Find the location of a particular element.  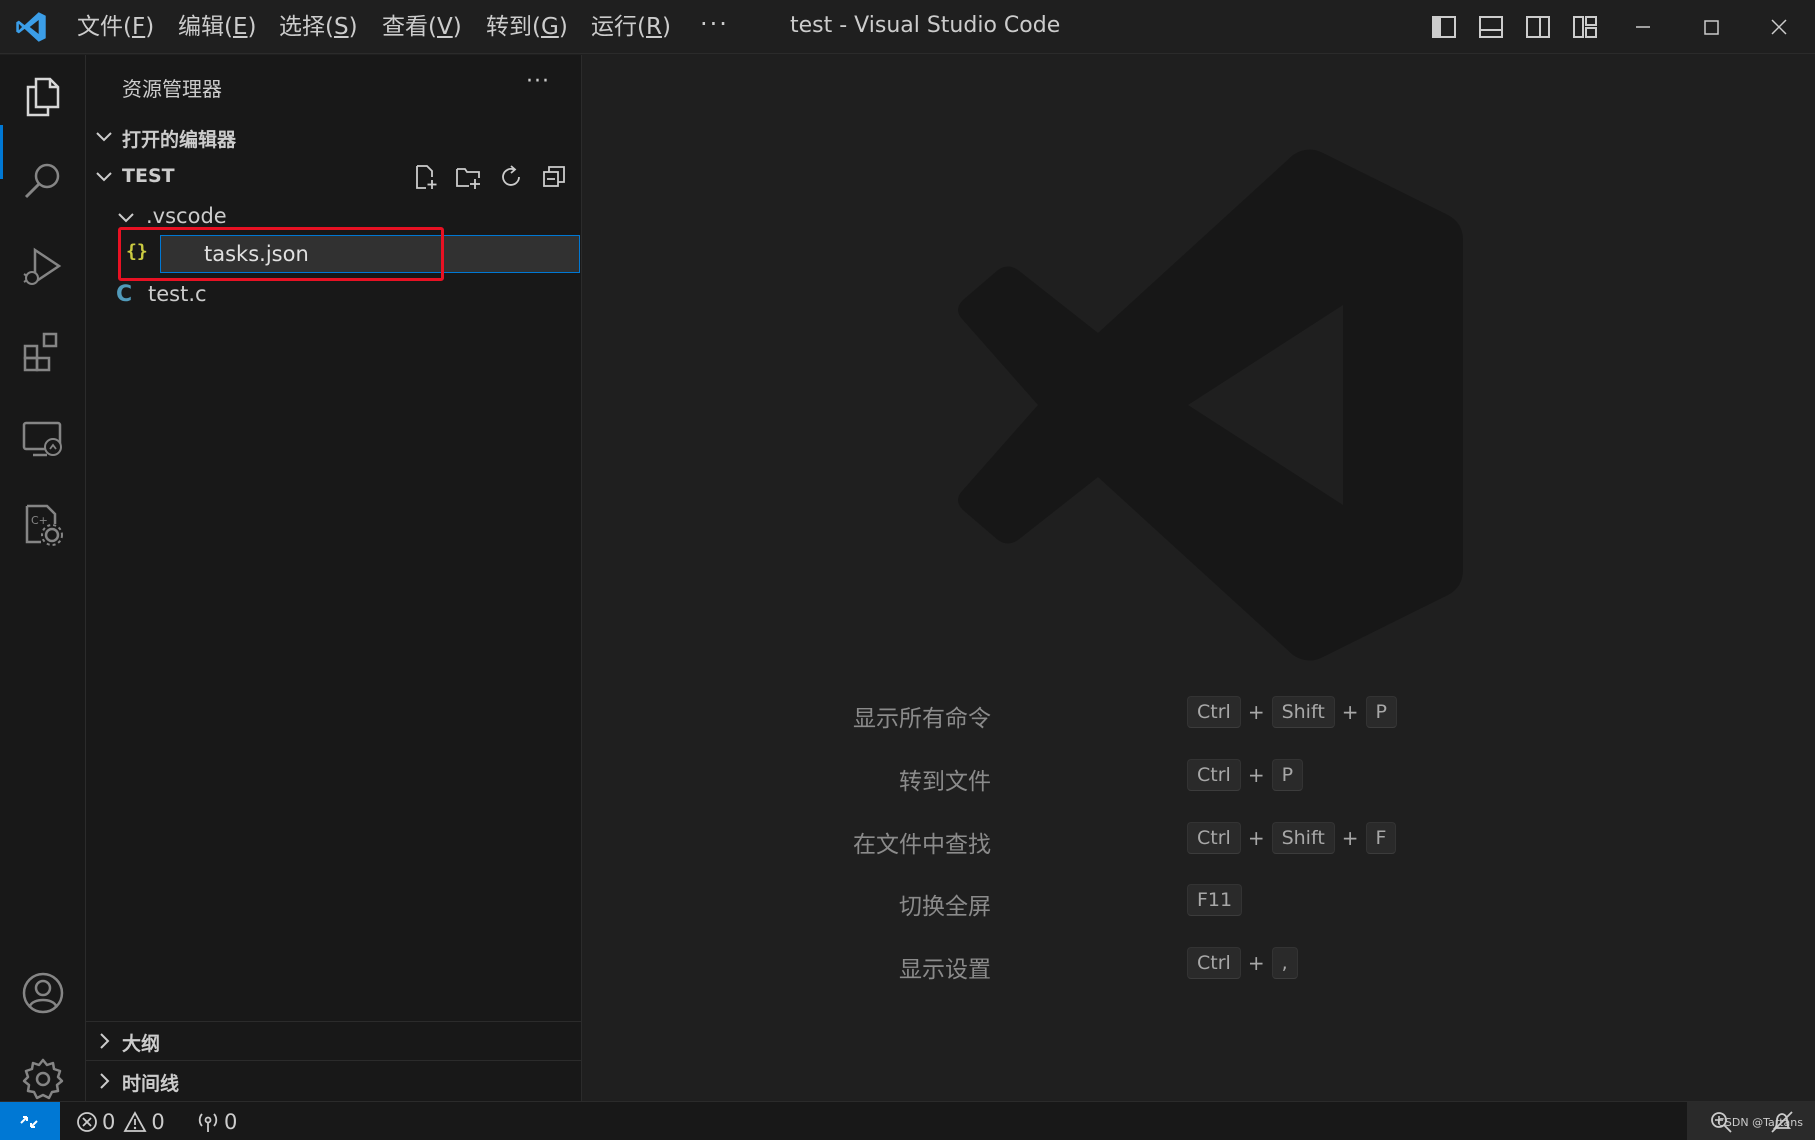

new-file-icon is located at coordinates (426, 177).